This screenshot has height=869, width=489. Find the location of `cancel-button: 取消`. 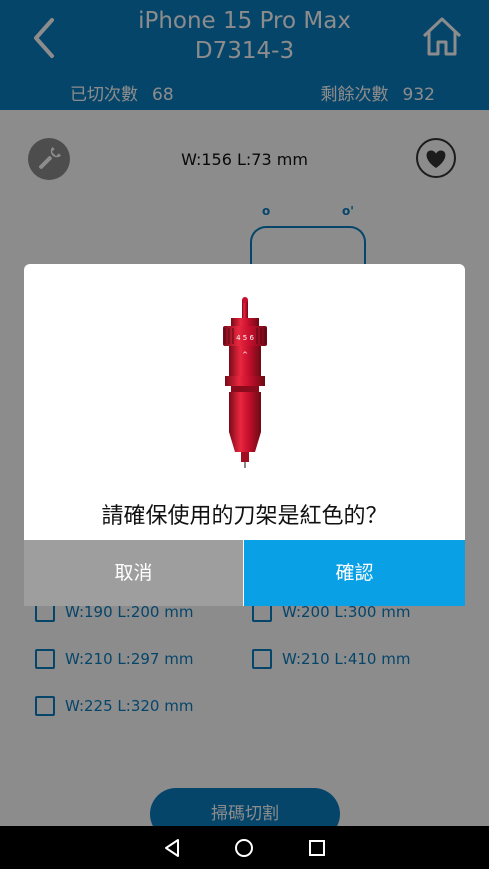

cancel-button: 取消 is located at coordinates (133, 573).